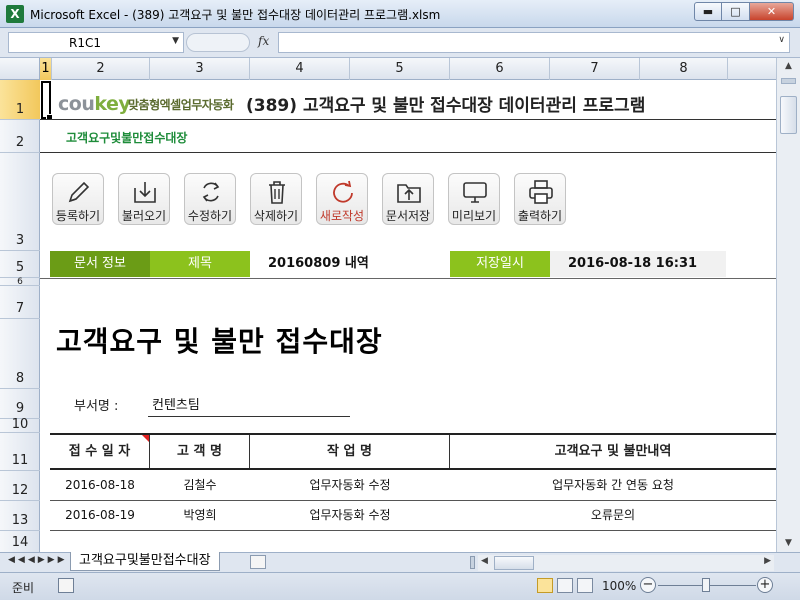 The height and width of the screenshot is (600, 800). Describe the element at coordinates (200, 69) in the screenshot. I see `column-header: 3` at that location.